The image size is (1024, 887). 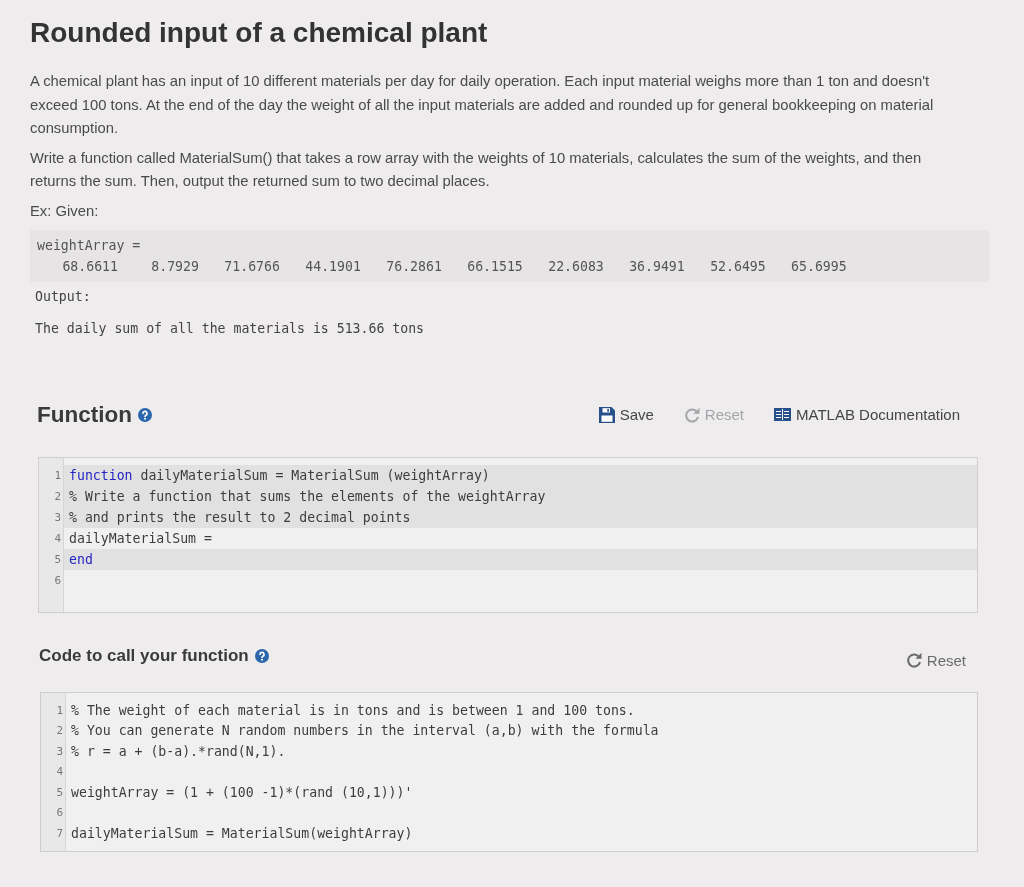 What do you see at coordinates (352, 710) in the screenshot?
I see `code-line: % The weight of each material is in tons and is between 1 and 100 tons.` at bounding box center [352, 710].